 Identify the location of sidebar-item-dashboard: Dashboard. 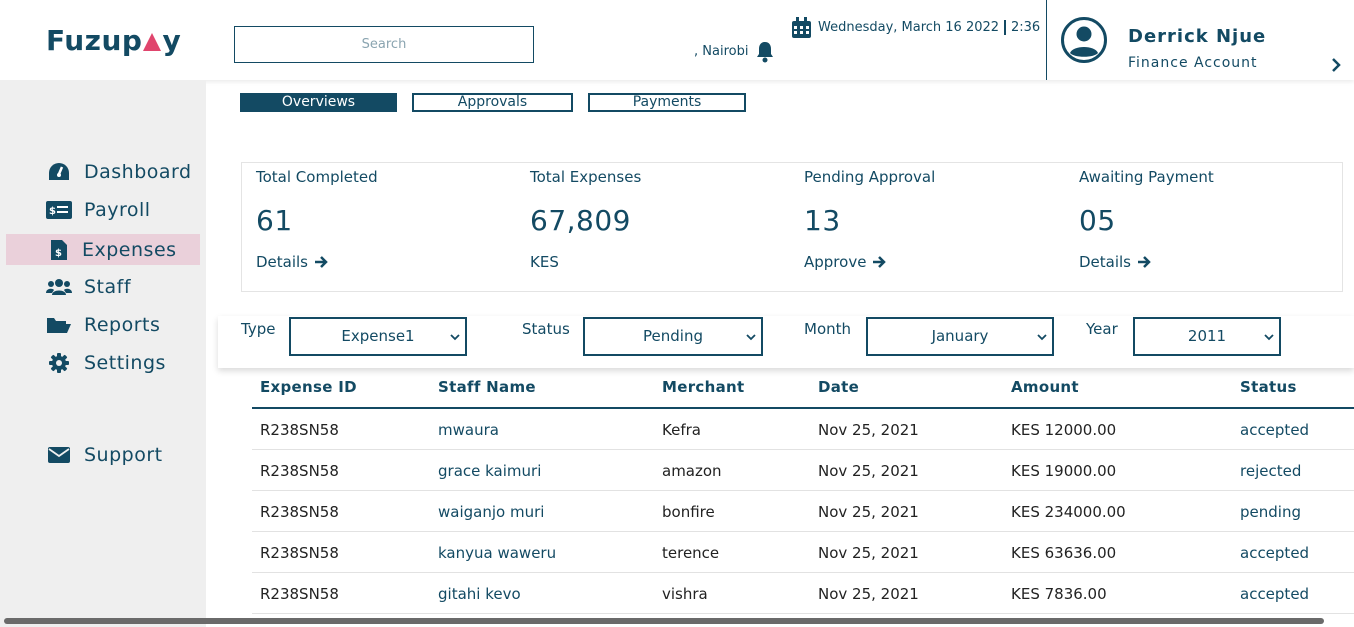
(103, 171).